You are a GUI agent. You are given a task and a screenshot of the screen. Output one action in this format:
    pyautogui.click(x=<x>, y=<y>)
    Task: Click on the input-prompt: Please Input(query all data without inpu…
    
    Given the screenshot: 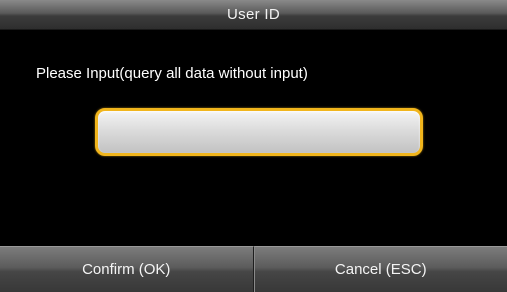 What is the action you would take?
    pyautogui.click(x=172, y=73)
    